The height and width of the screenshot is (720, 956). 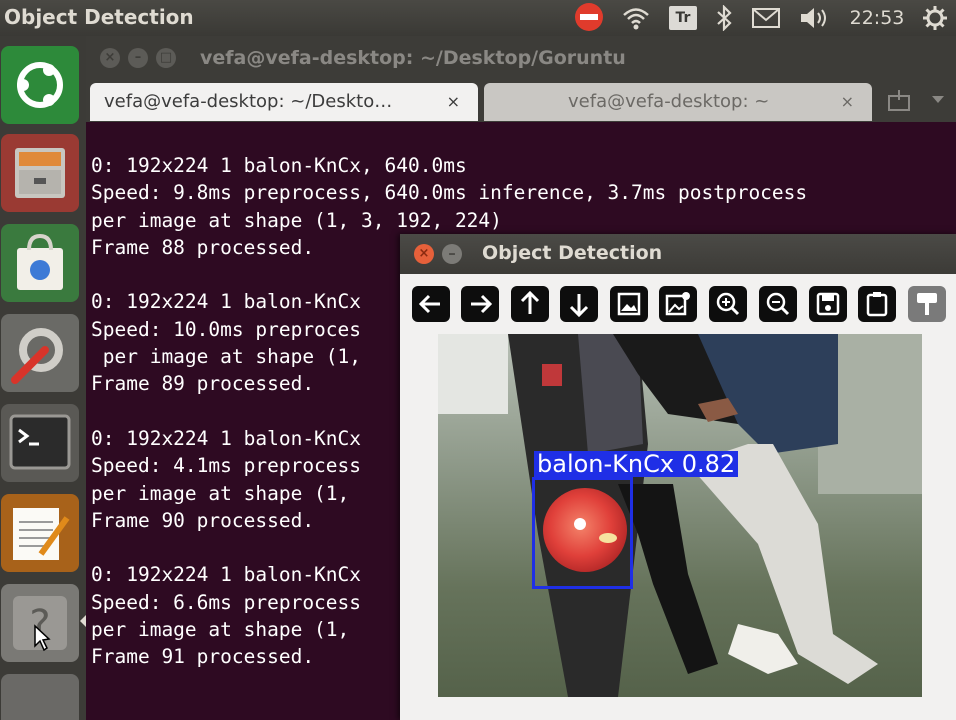 I want to click on terminal-line: per image at shape (1, 3, 192, 224), so click(x=296, y=220).